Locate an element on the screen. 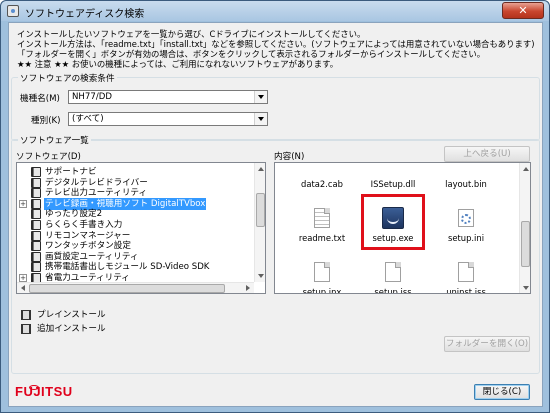  open-folder-button: フォルダーを開く(O) is located at coordinates (487, 344).